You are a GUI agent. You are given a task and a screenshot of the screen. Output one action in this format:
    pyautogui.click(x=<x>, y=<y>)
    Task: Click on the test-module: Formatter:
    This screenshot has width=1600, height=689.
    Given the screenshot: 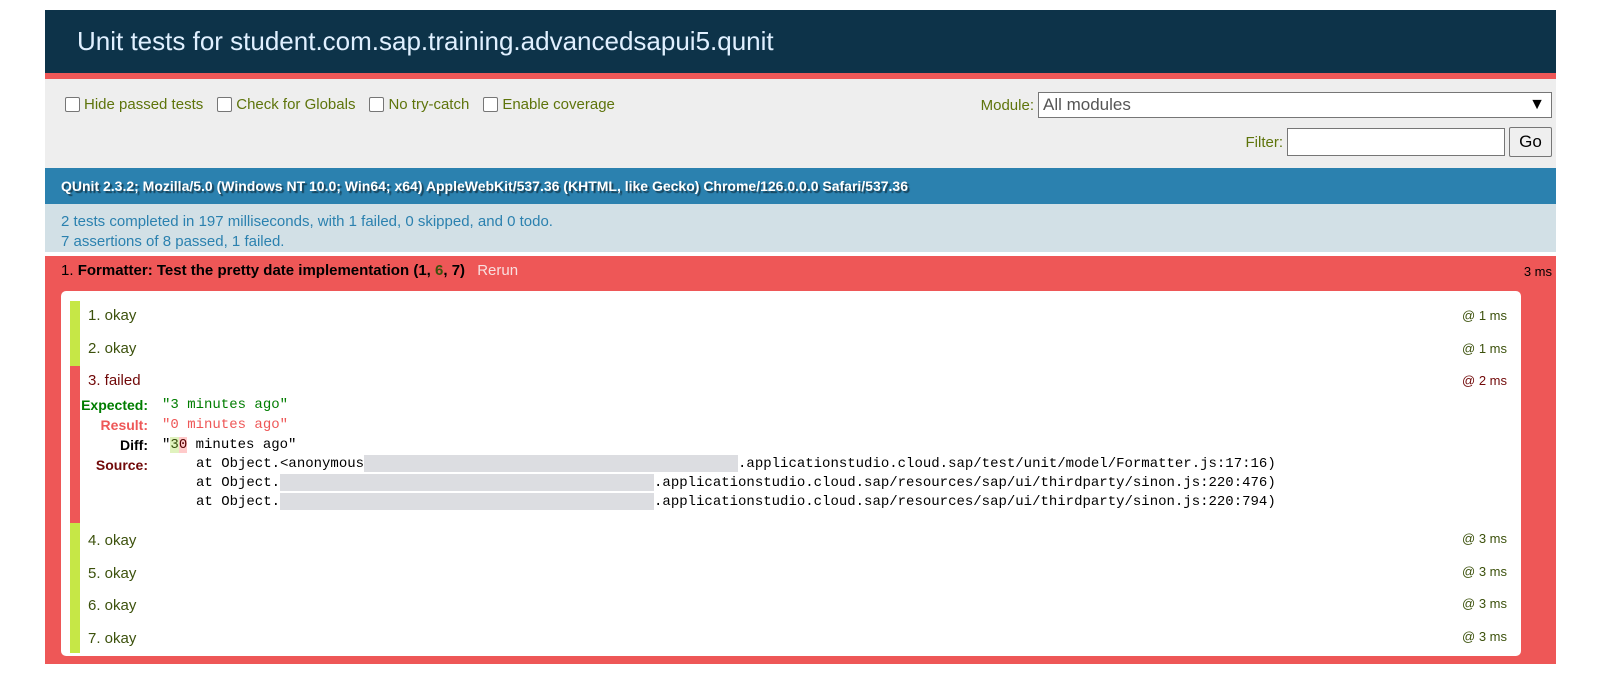 What is the action you would take?
    pyautogui.click(x=115, y=270)
    